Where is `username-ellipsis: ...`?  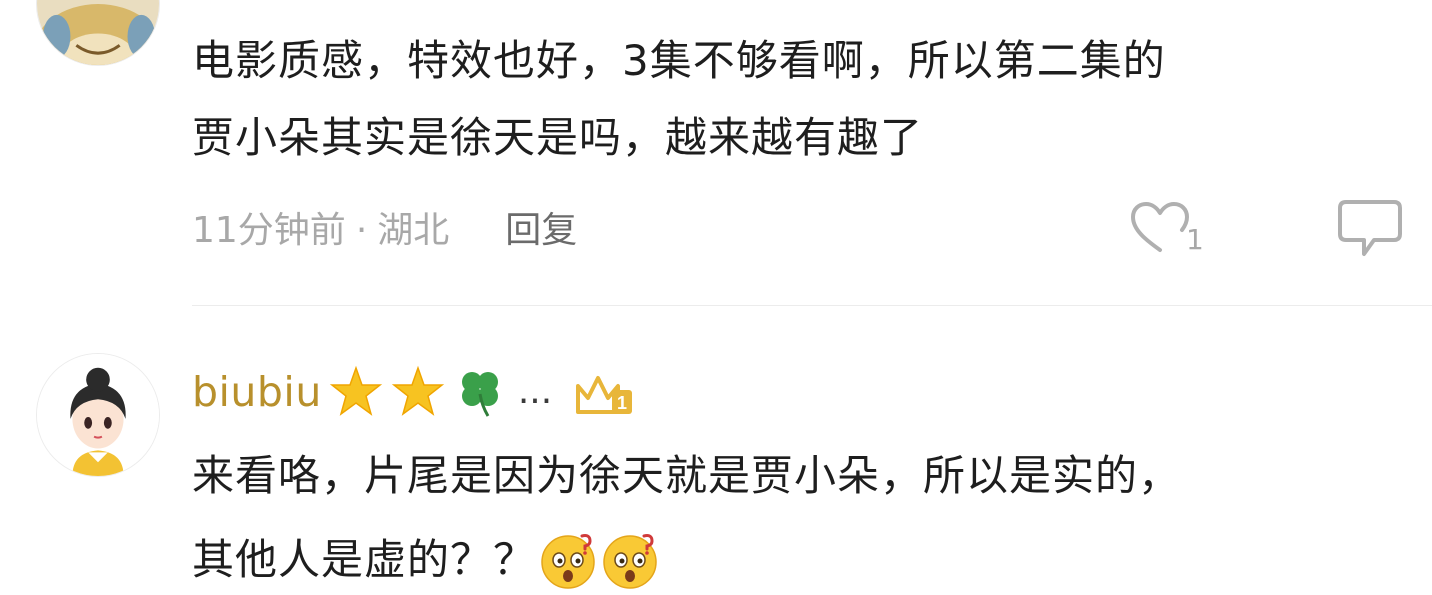 username-ellipsis: ... is located at coordinates (535, 391).